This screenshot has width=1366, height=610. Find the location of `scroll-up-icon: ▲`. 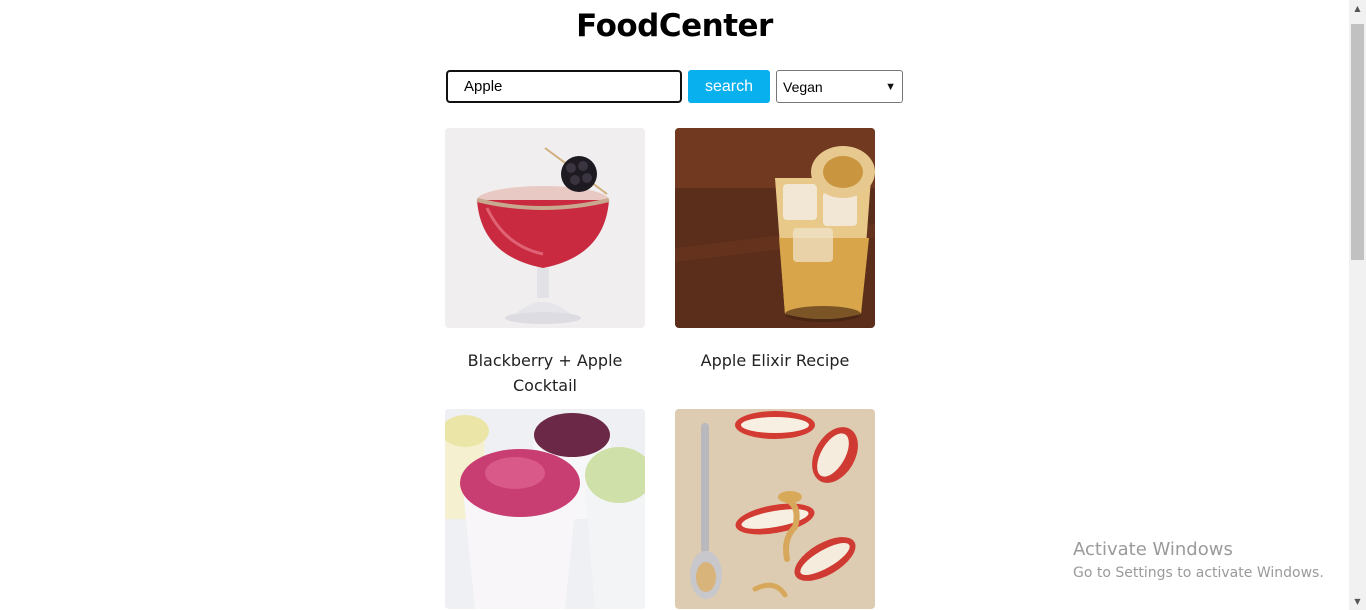

scroll-up-icon: ▲ is located at coordinates (1357, 8).